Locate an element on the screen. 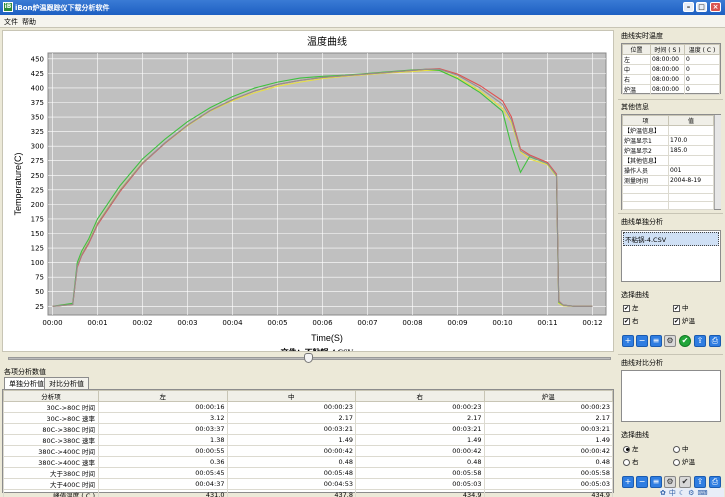 The width and height of the screenshot is (725, 497). close-button: × is located at coordinates (715, 7).